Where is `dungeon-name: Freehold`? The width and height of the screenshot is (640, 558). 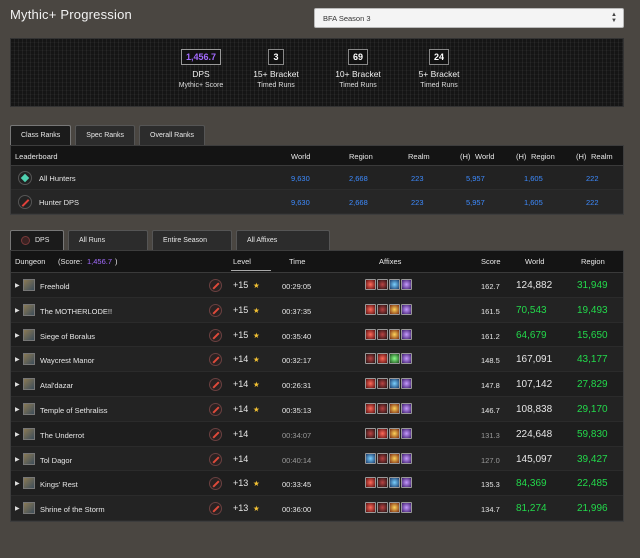
dungeon-name: Freehold is located at coordinates (55, 286).